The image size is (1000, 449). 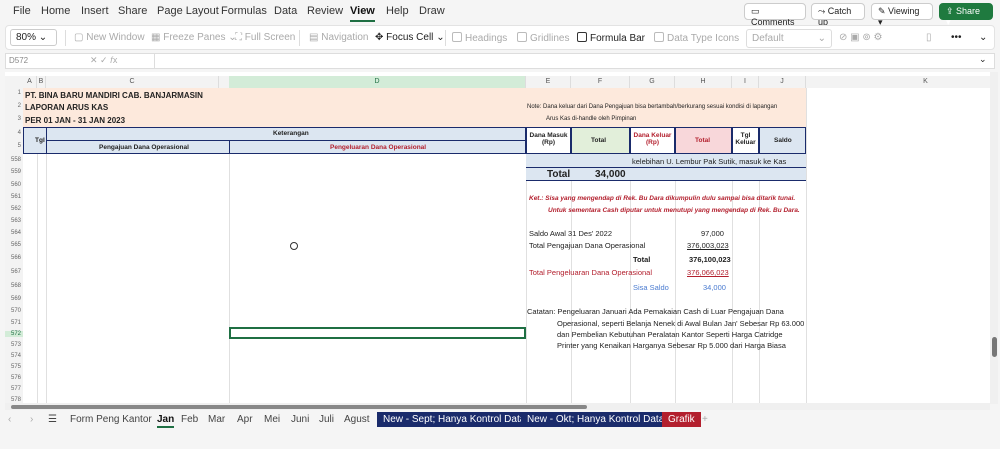 What do you see at coordinates (14, 133) in the screenshot?
I see `row-header: 4` at bounding box center [14, 133].